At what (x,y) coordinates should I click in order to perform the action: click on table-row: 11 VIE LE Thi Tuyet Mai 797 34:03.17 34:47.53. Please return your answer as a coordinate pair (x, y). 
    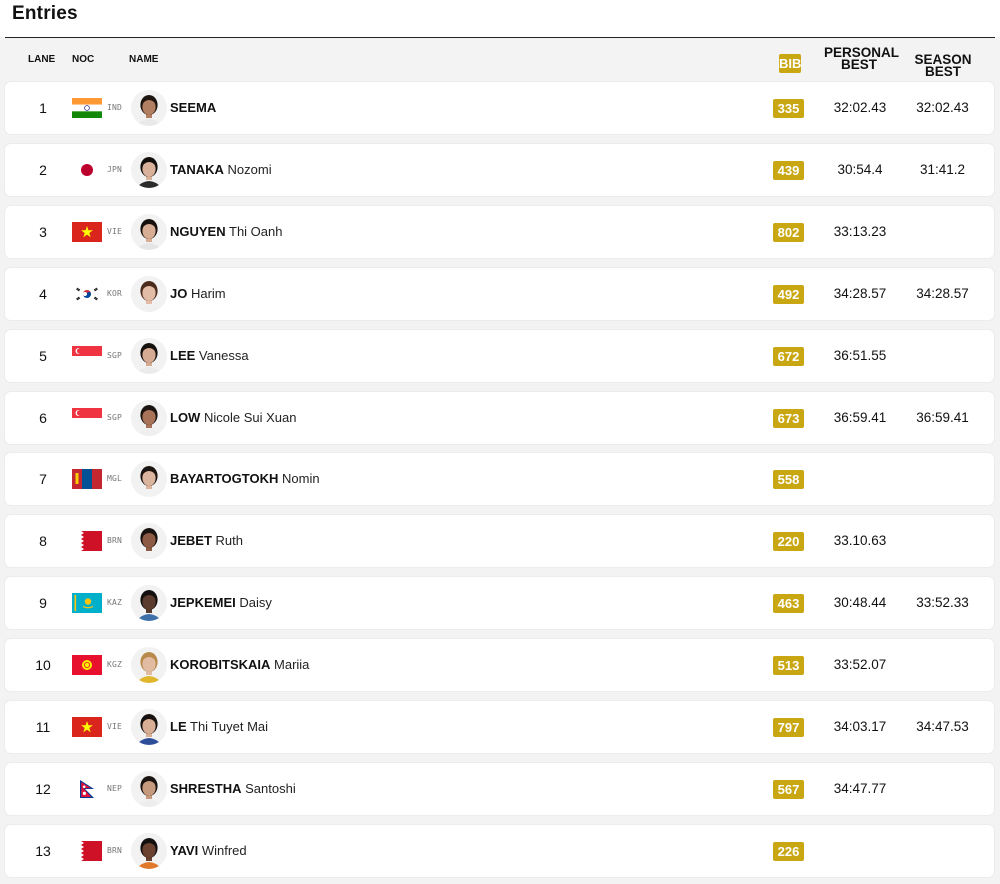
    Looking at the image, I should click on (499, 727).